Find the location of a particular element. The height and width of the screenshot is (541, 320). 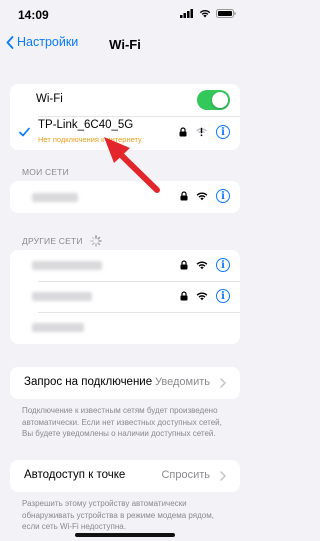

status-icons is located at coordinates (208, 13).